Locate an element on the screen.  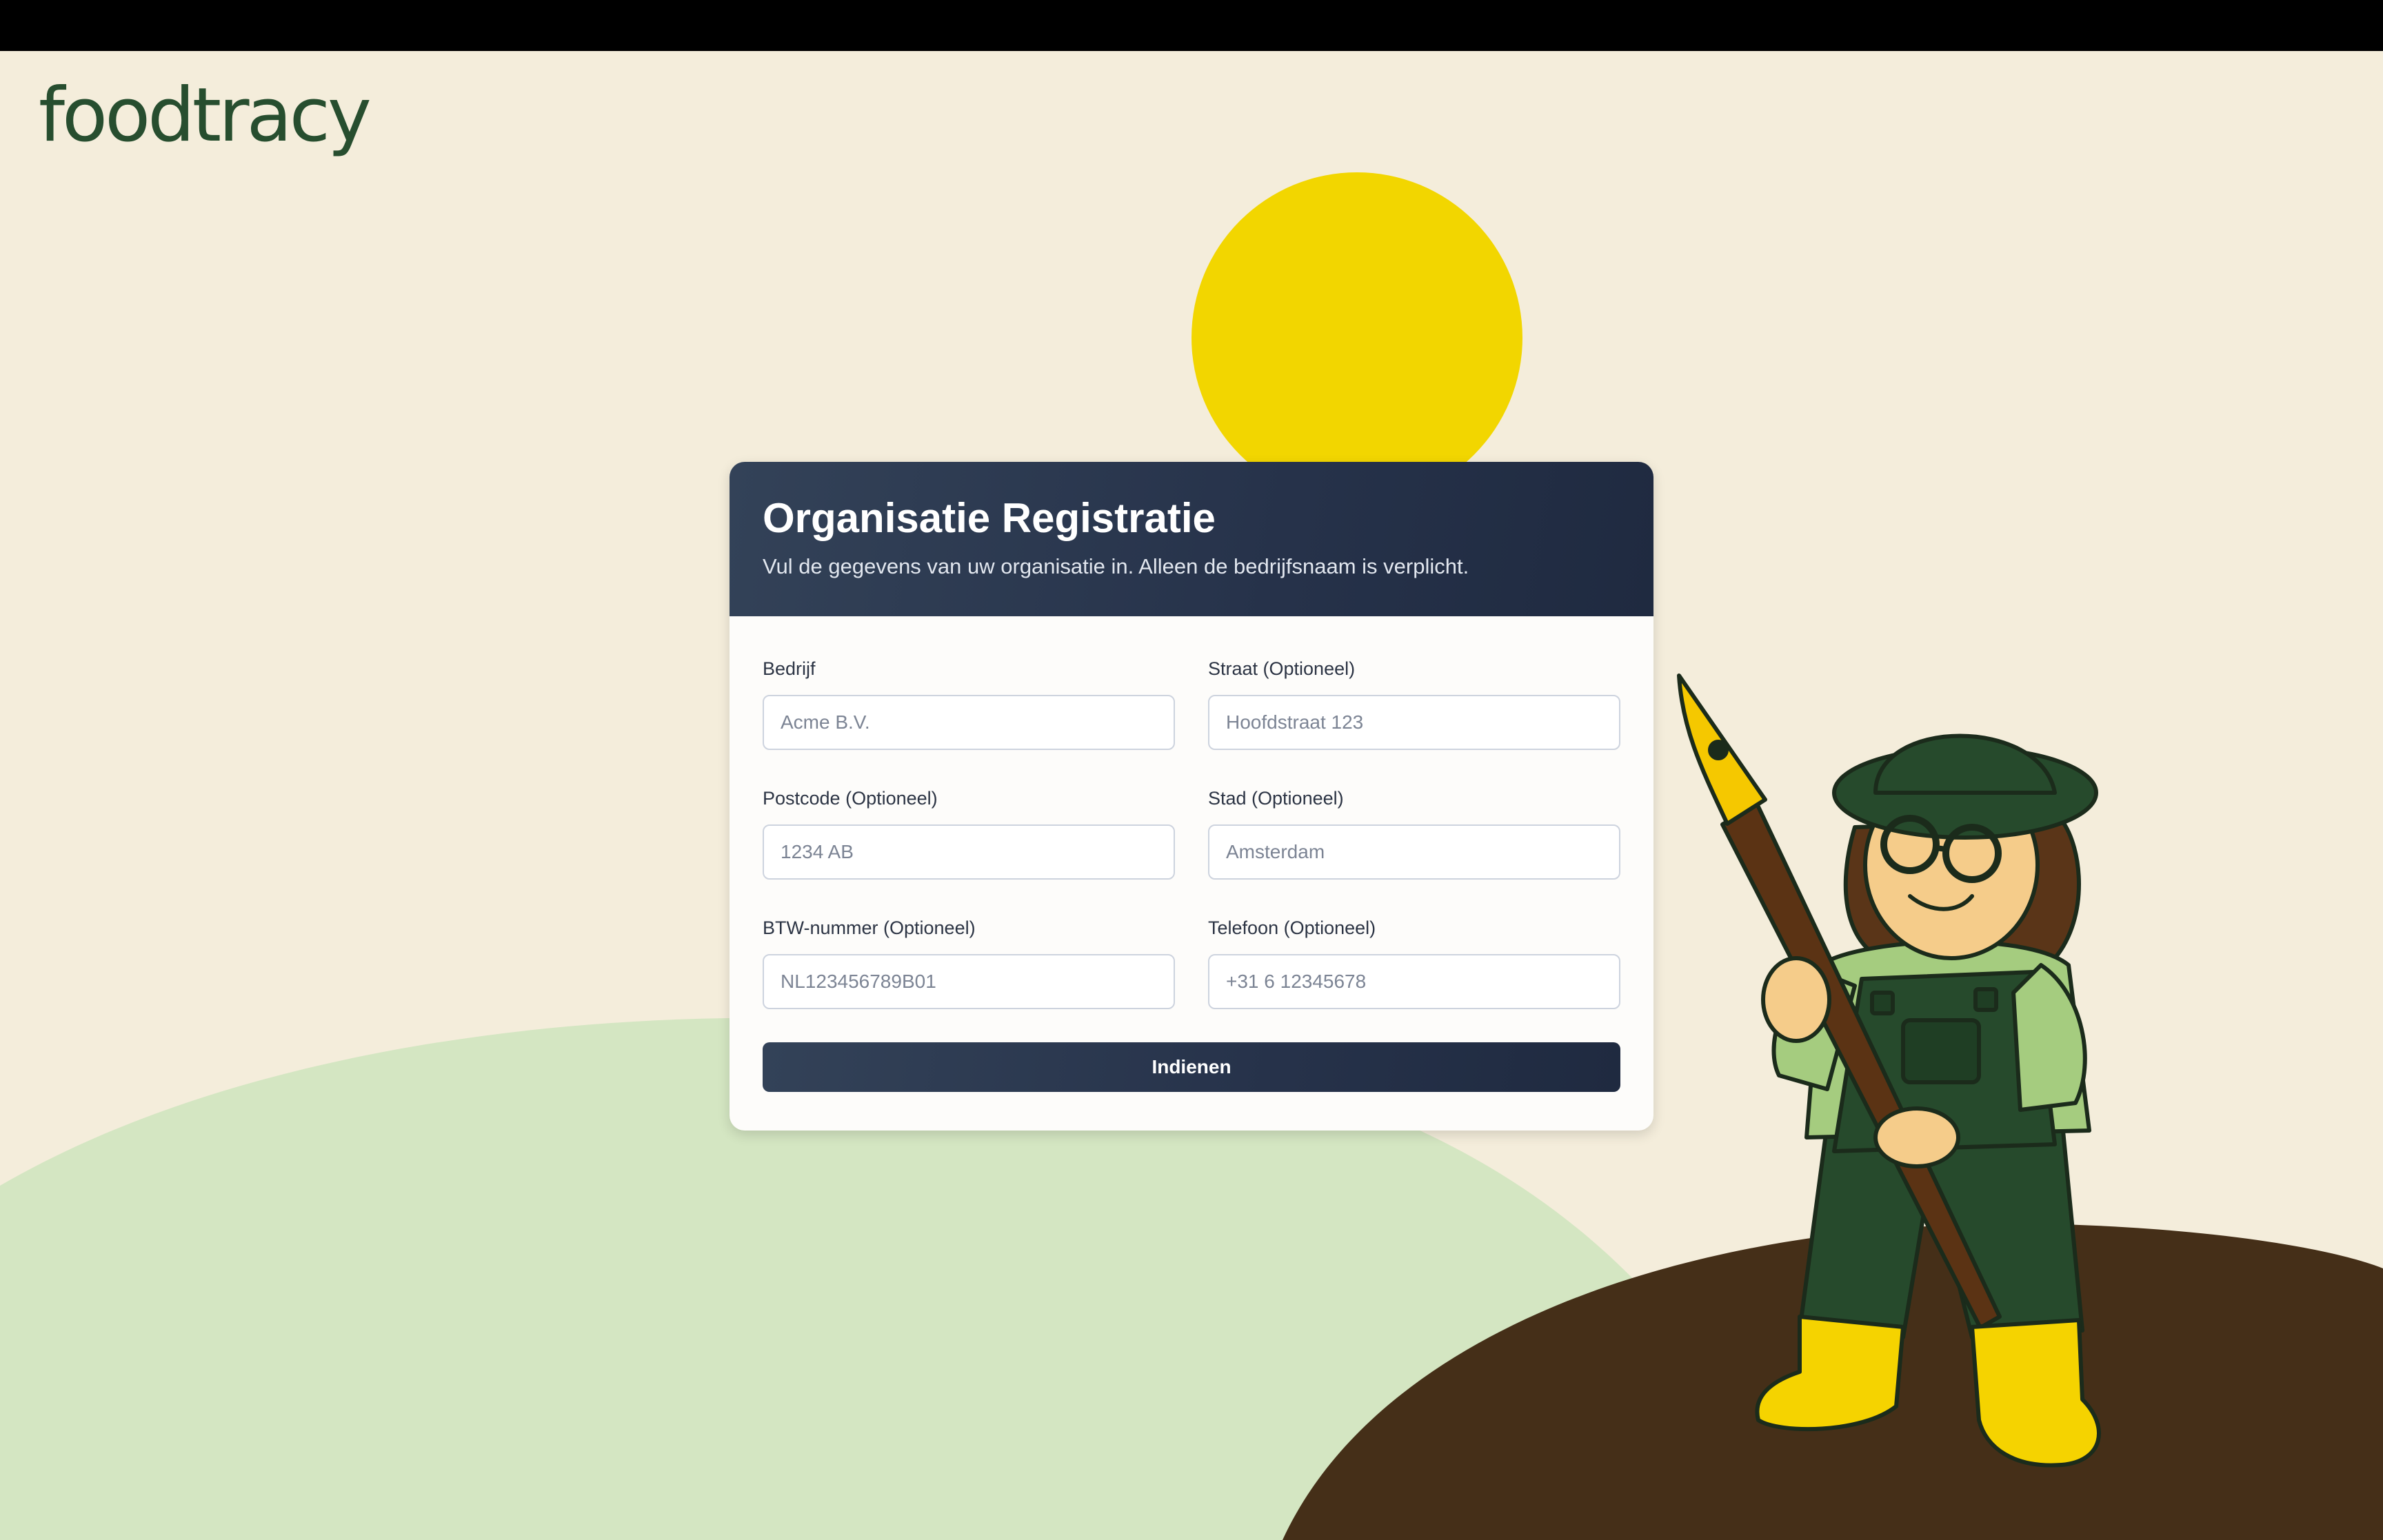
postcode-input is located at coordinates (969, 852).